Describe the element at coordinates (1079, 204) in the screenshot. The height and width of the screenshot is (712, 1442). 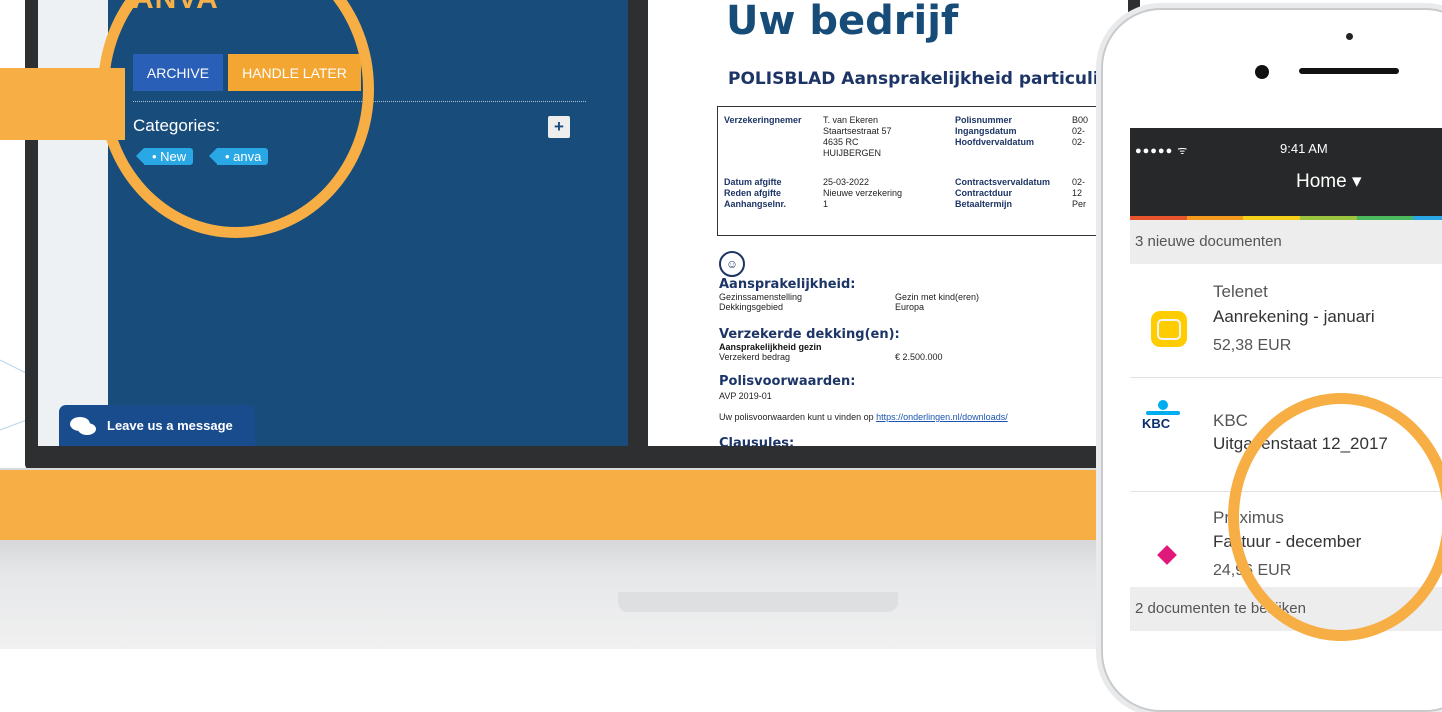
I see `value: Per` at that location.